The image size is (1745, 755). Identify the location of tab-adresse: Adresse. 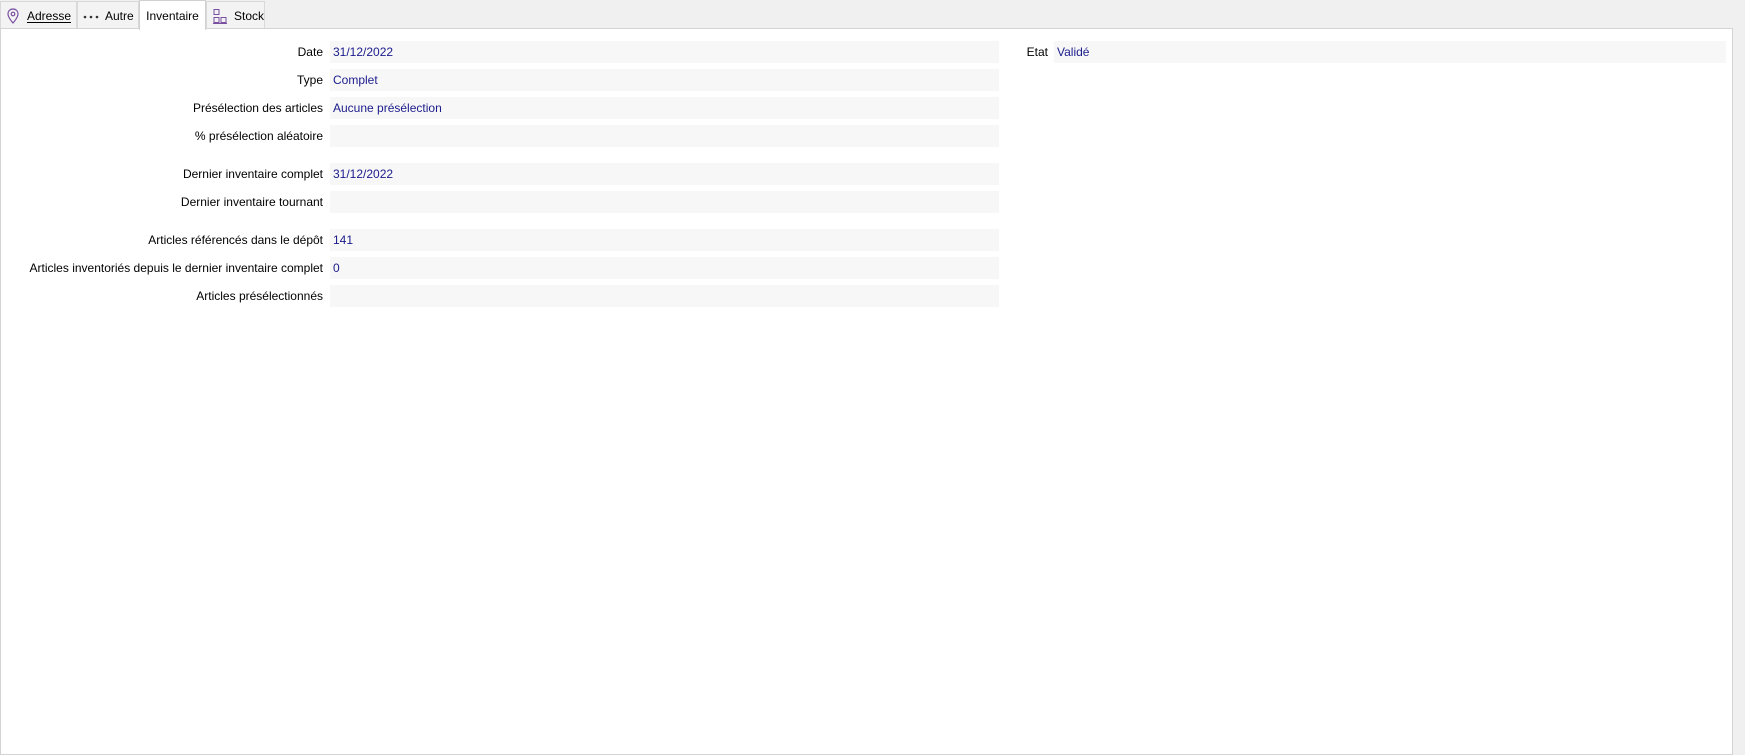
(38, 15).